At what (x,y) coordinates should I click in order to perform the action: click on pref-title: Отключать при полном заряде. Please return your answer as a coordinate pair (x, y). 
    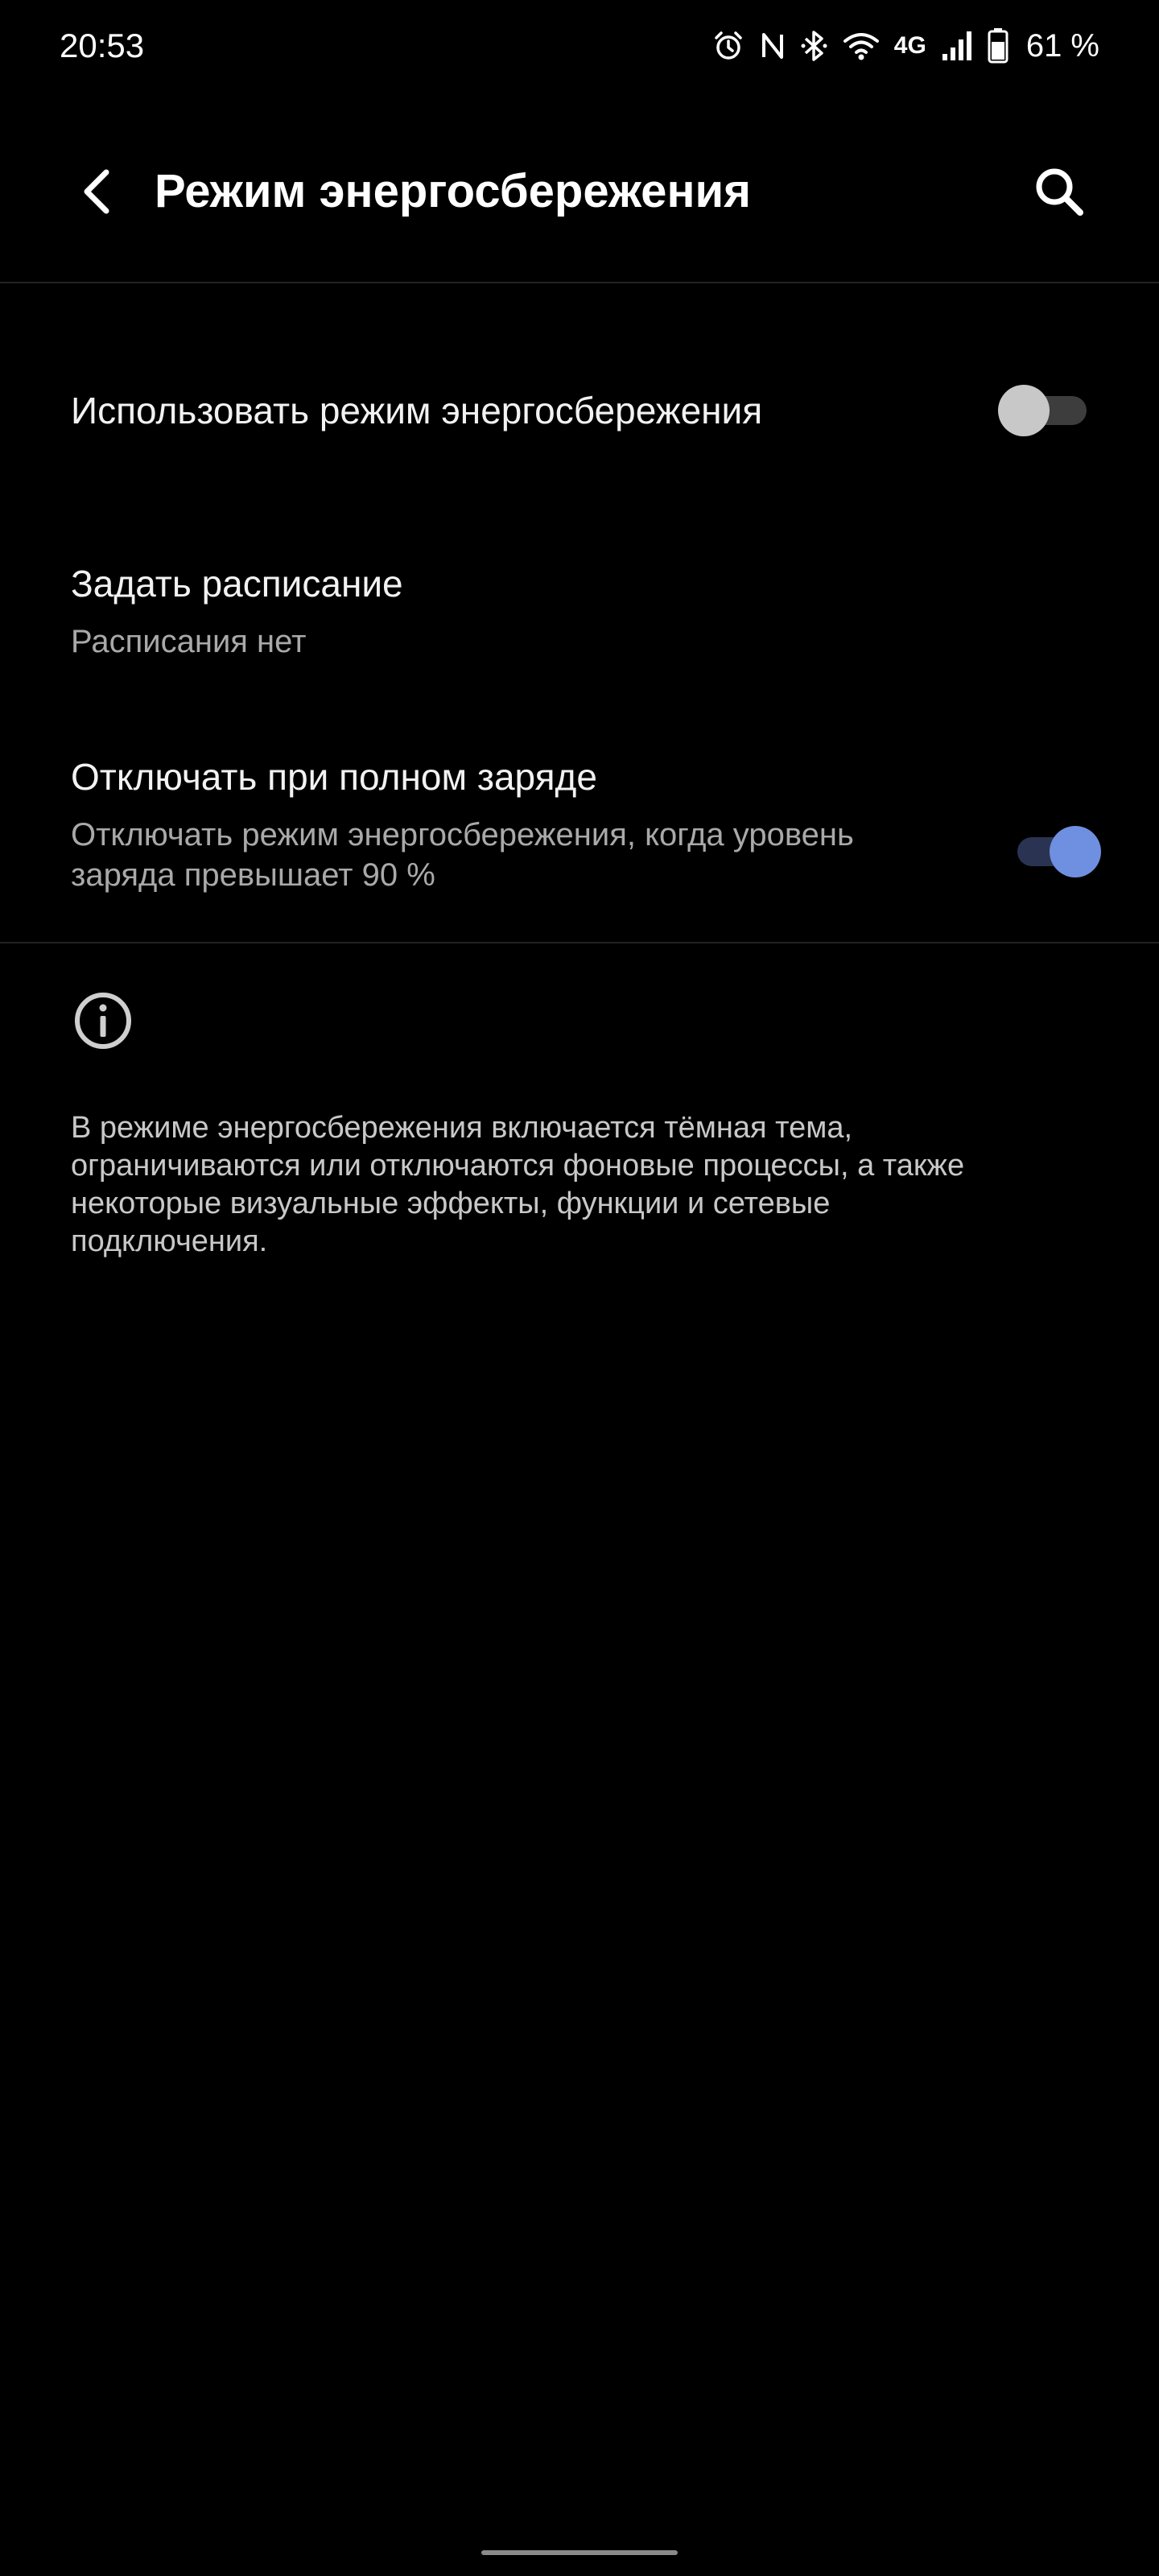
    Looking at the image, I should click on (334, 777).